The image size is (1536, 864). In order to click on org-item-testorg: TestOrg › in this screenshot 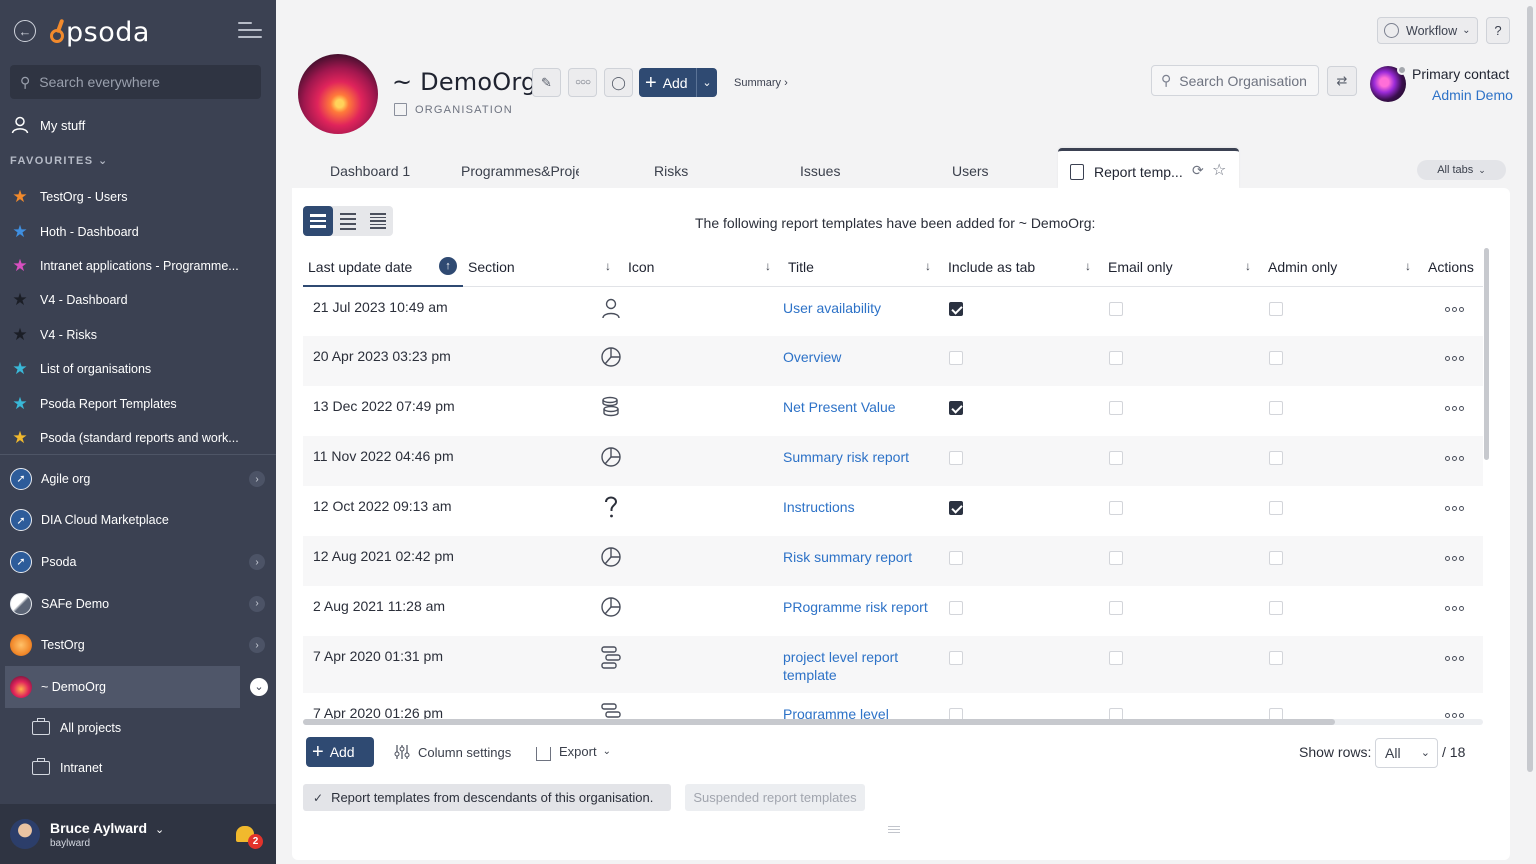, I will do `click(138, 645)`.